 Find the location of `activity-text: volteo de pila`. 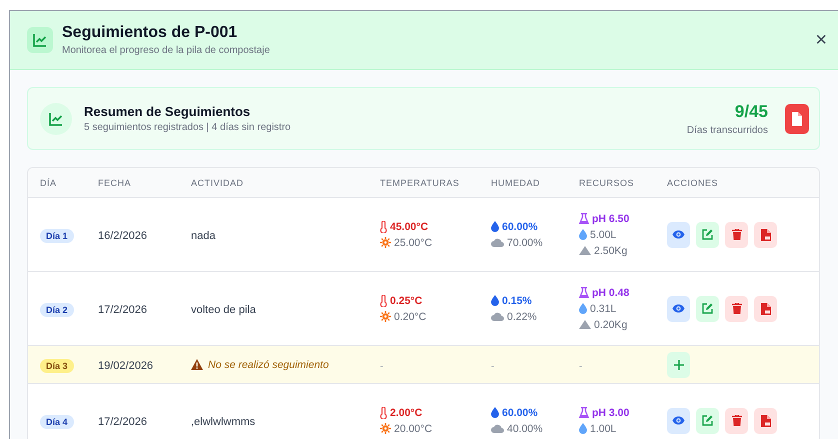

activity-text: volteo de pila is located at coordinates (223, 310).